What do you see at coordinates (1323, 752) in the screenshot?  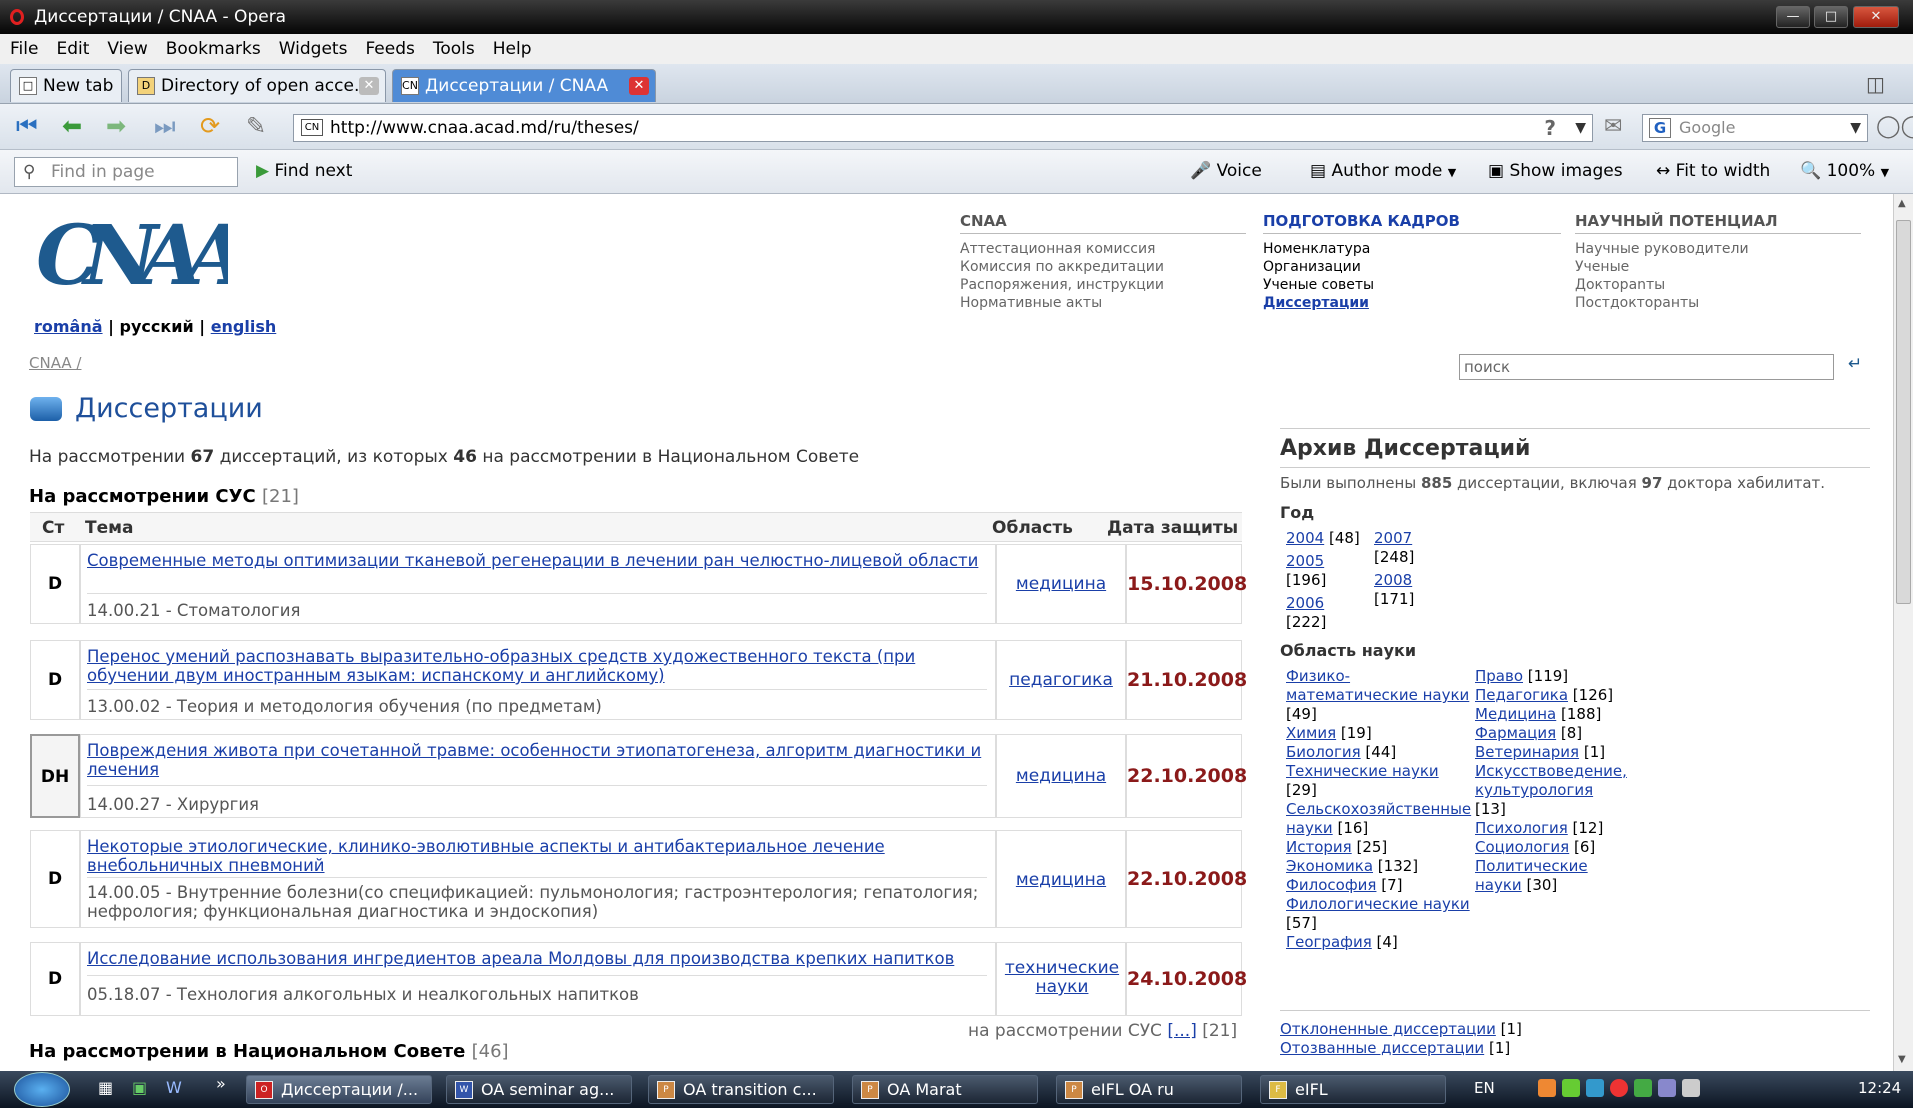 I see `field-link: Биология` at bounding box center [1323, 752].